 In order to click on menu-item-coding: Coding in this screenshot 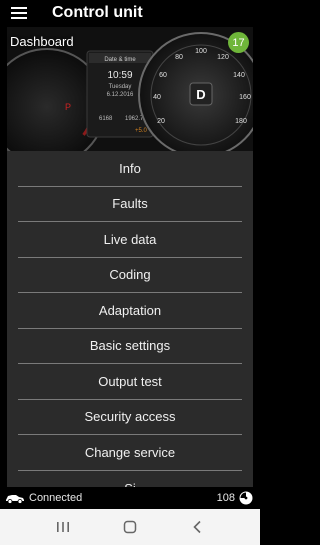, I will do `click(130, 275)`.